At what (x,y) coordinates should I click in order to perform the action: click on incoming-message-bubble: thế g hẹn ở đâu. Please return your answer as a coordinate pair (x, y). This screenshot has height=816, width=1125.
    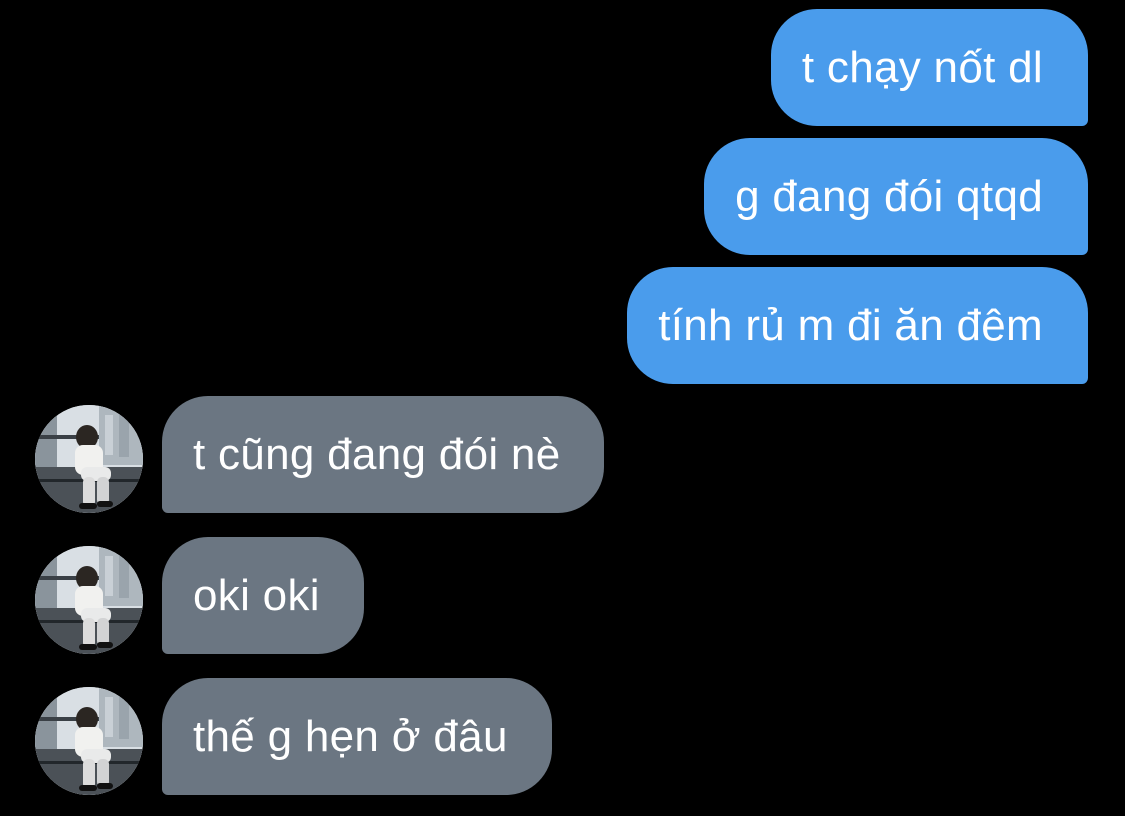
    Looking at the image, I should click on (357, 736).